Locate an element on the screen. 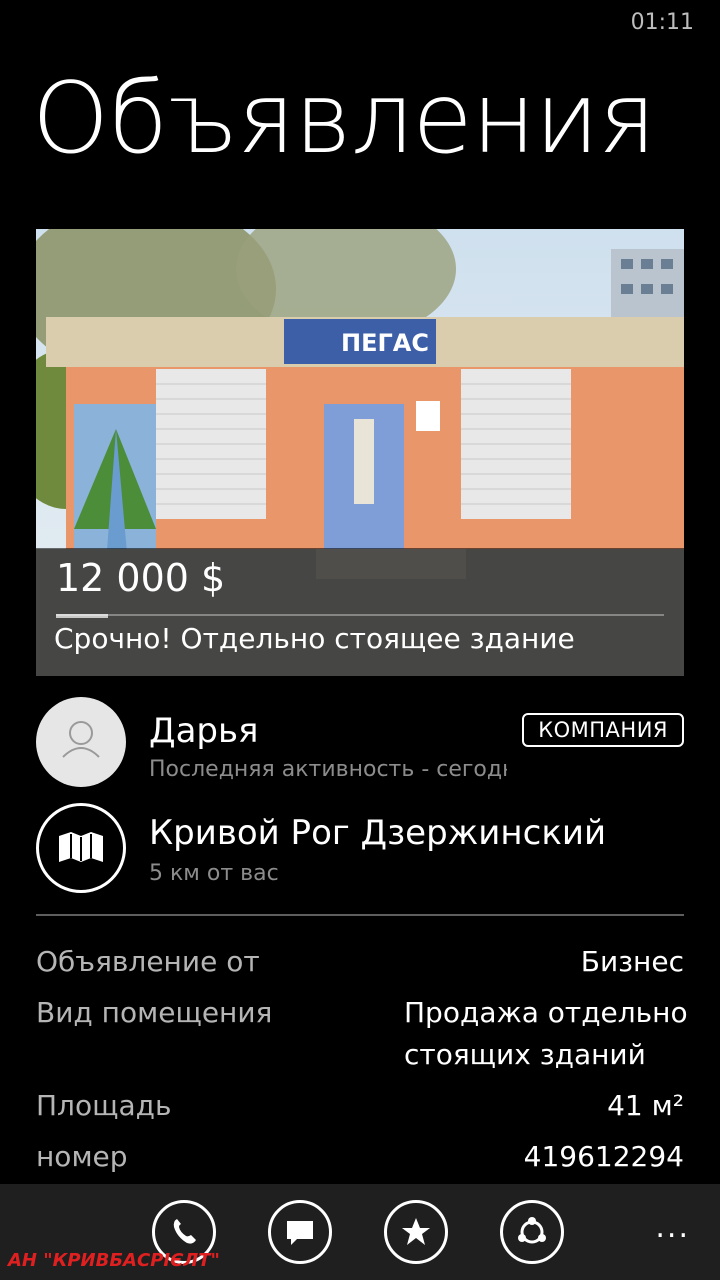 The image size is (720, 1280). detail-label: Вид помещения is located at coordinates (154, 1012).